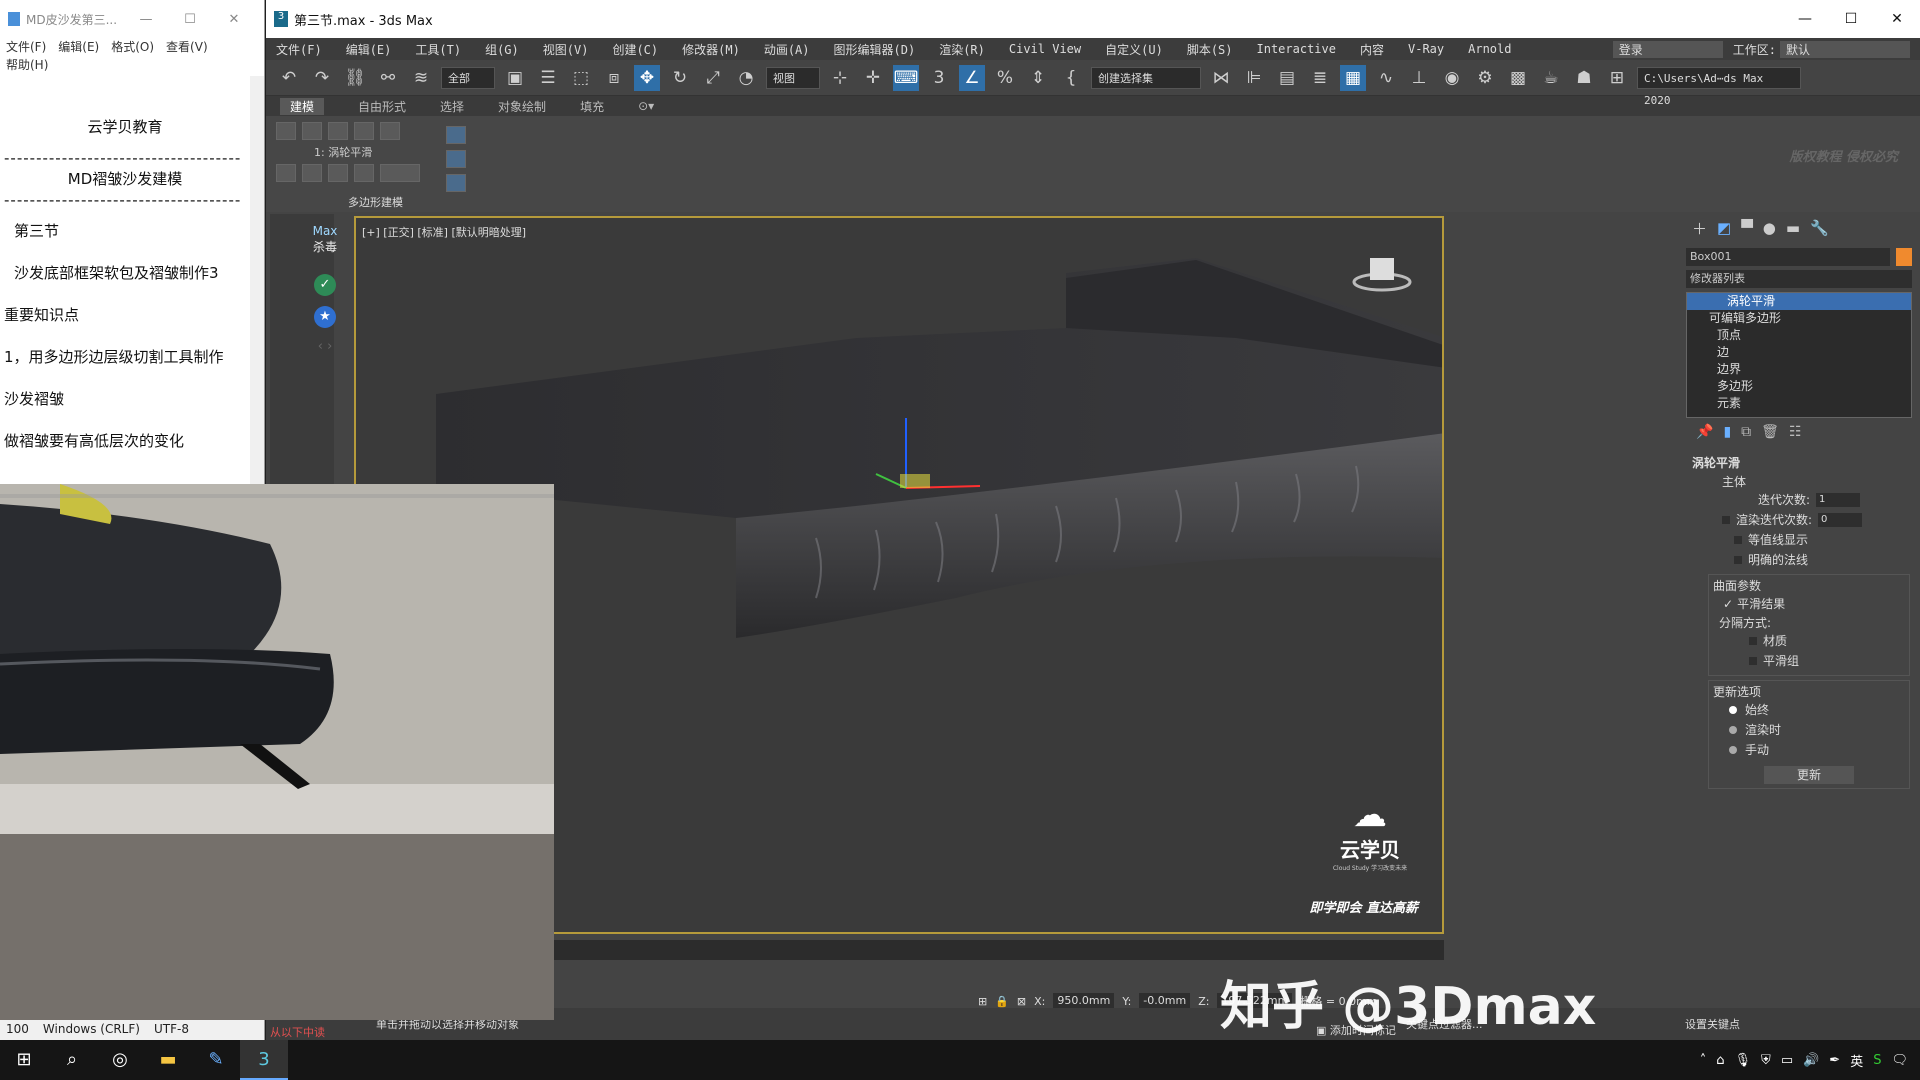 The image size is (1920, 1080). Describe the element at coordinates (1452, 78) in the screenshot. I see `material-editor-icon: ◉` at that location.